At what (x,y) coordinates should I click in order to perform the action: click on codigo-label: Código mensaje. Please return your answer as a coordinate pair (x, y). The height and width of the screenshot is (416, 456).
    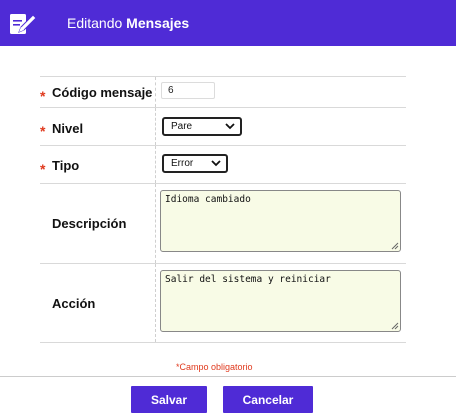
    Looking at the image, I should click on (102, 92).